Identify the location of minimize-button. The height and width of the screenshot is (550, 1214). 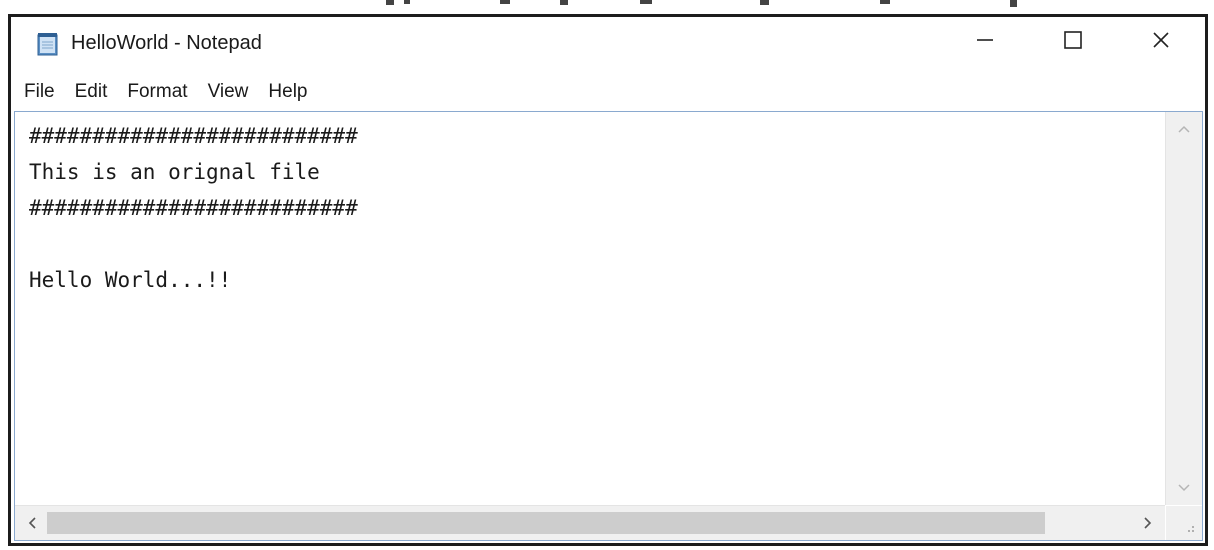
(985, 42).